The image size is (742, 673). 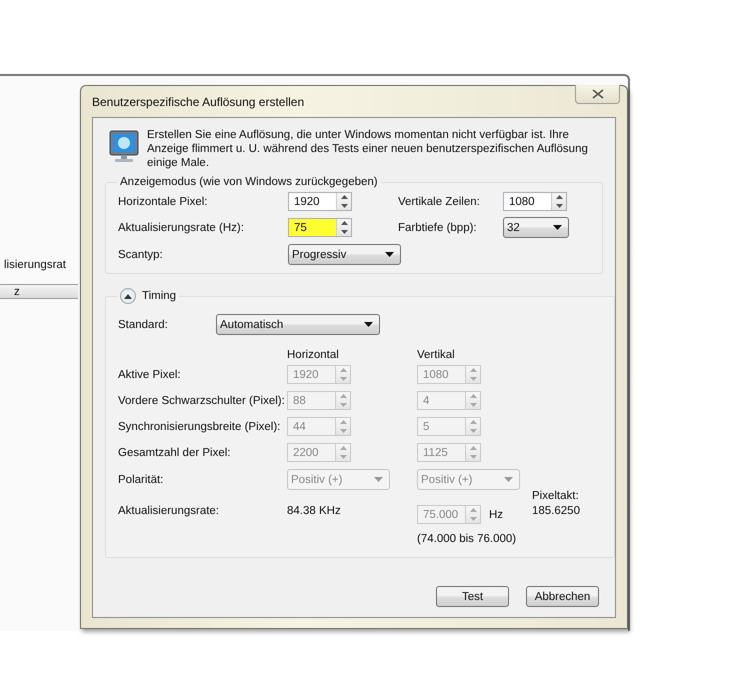 I want to click on spin-field: 75, so click(x=320, y=227).